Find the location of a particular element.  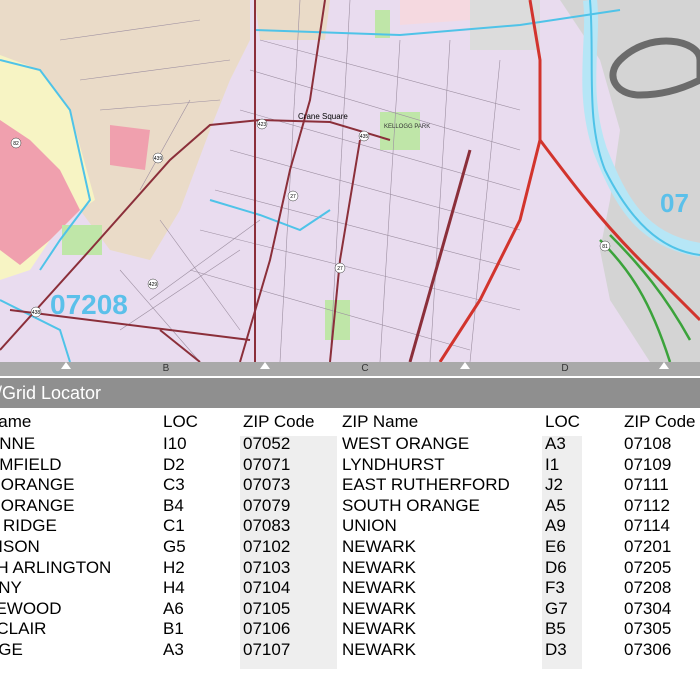

header-zip-name: ZIP Name is located at coordinates (380, 421).